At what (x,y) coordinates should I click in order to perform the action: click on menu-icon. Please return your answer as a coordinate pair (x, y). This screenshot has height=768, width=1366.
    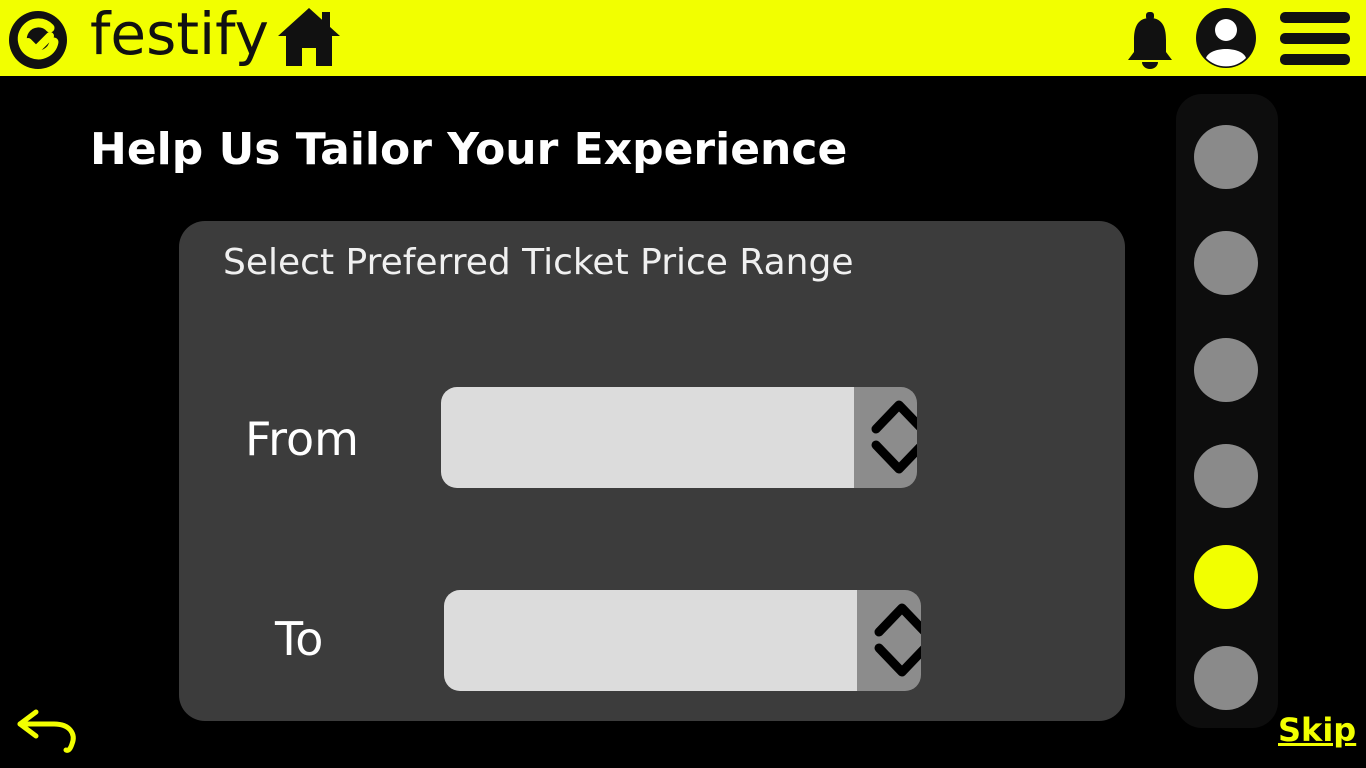
    Looking at the image, I should click on (1315, 39).